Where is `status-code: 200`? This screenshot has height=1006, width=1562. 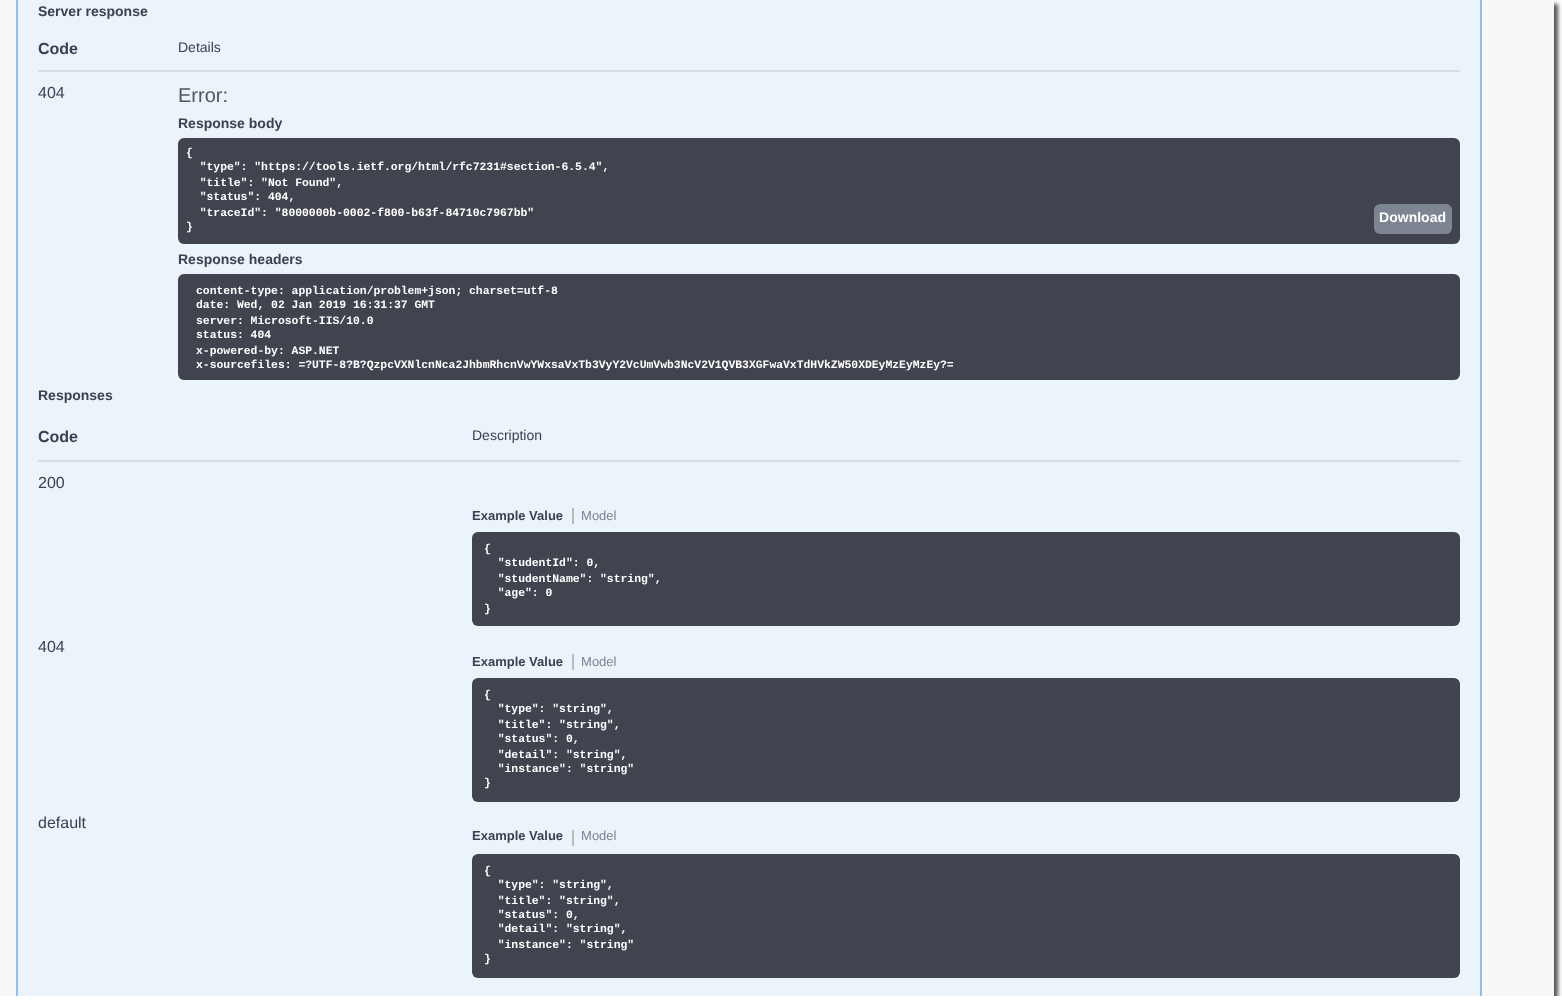 status-code: 200 is located at coordinates (52, 484).